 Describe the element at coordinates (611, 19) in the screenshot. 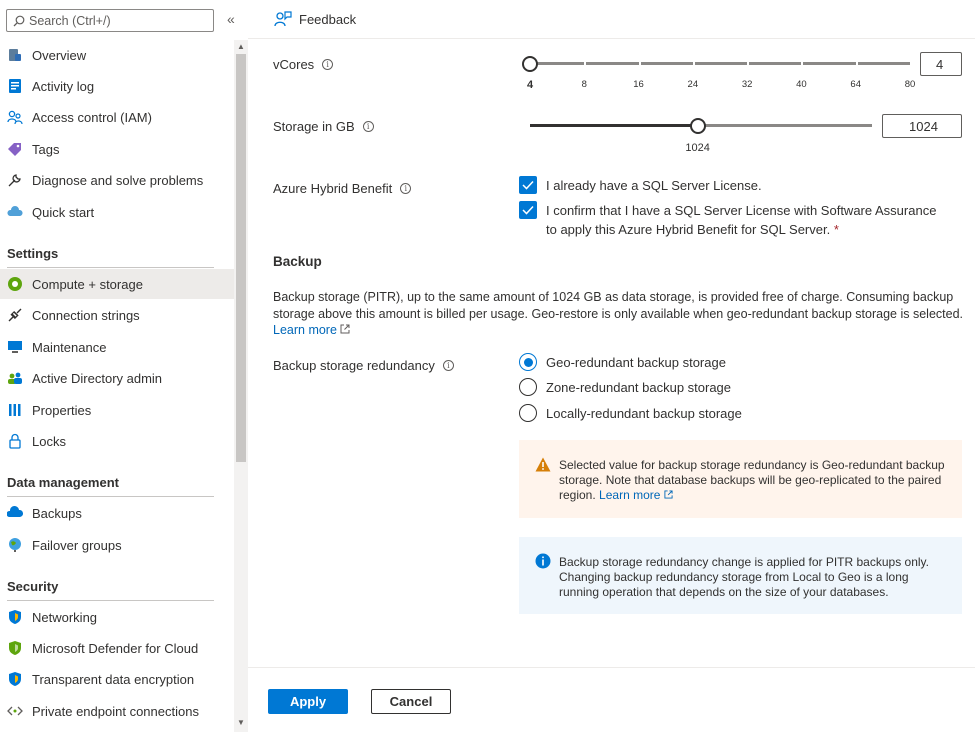

I see `command-bar: Feedback` at that location.